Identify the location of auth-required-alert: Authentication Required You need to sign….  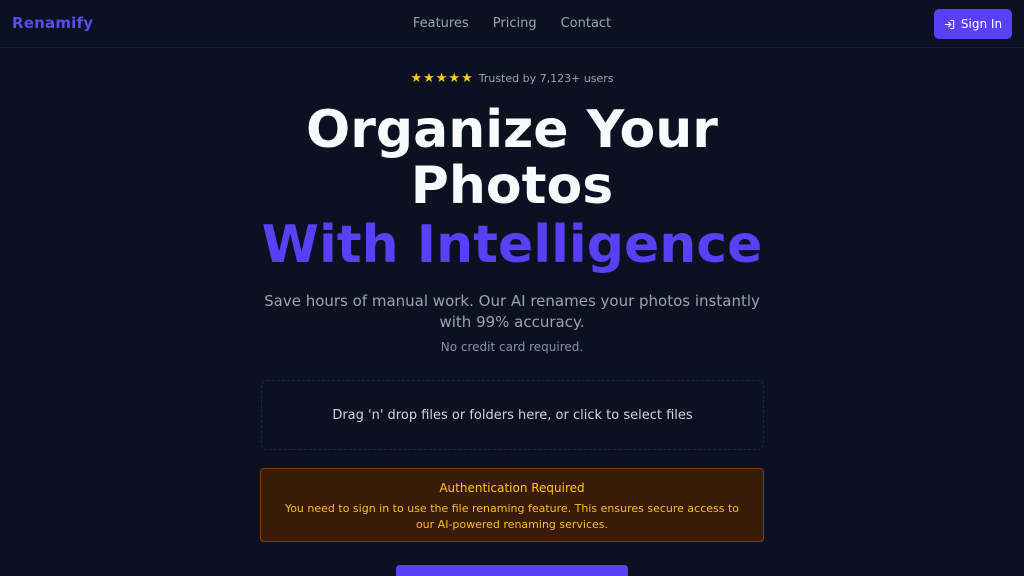
(512, 505).